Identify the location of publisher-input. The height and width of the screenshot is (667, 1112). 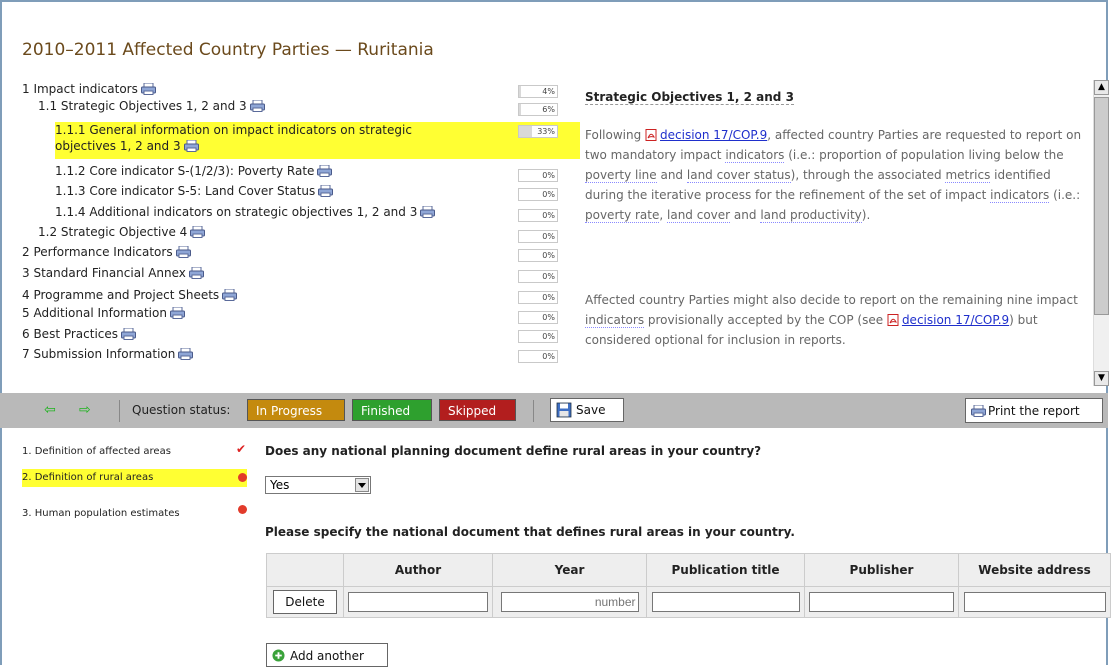
(881, 602).